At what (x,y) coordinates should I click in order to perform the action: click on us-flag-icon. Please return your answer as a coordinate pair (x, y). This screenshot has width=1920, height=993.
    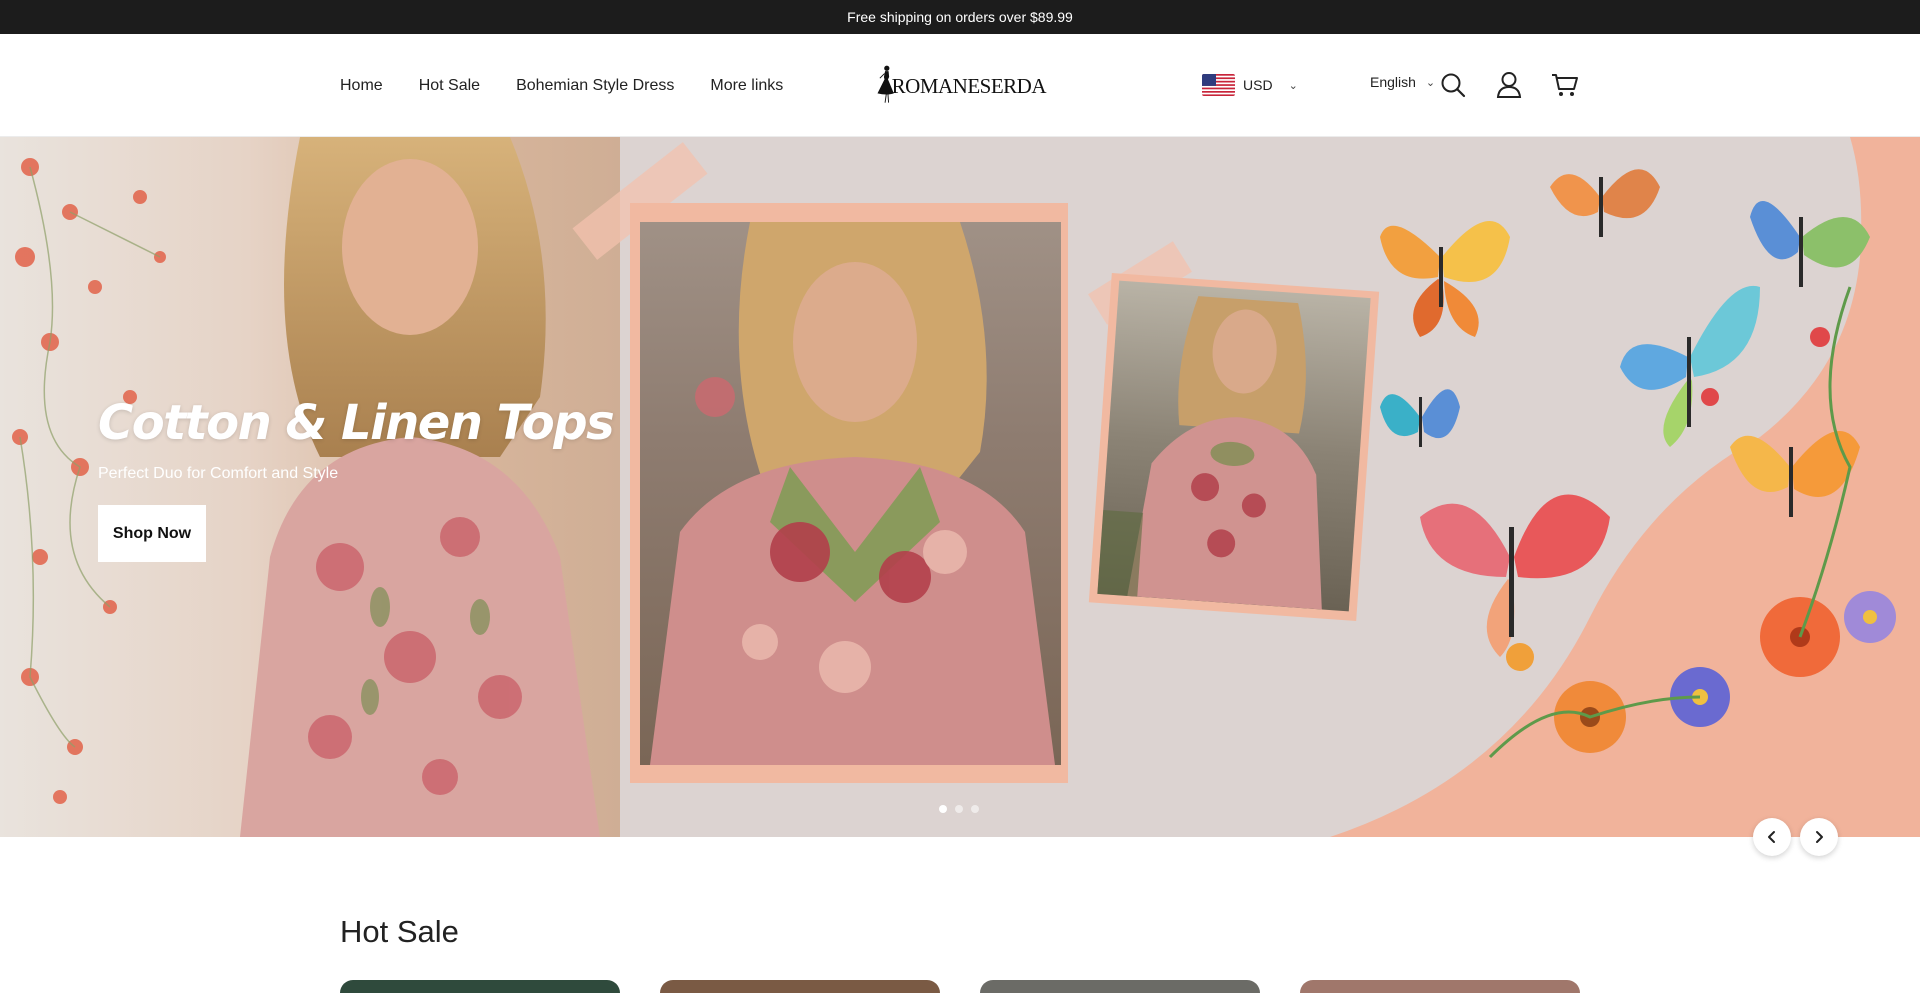
    Looking at the image, I should click on (1218, 85).